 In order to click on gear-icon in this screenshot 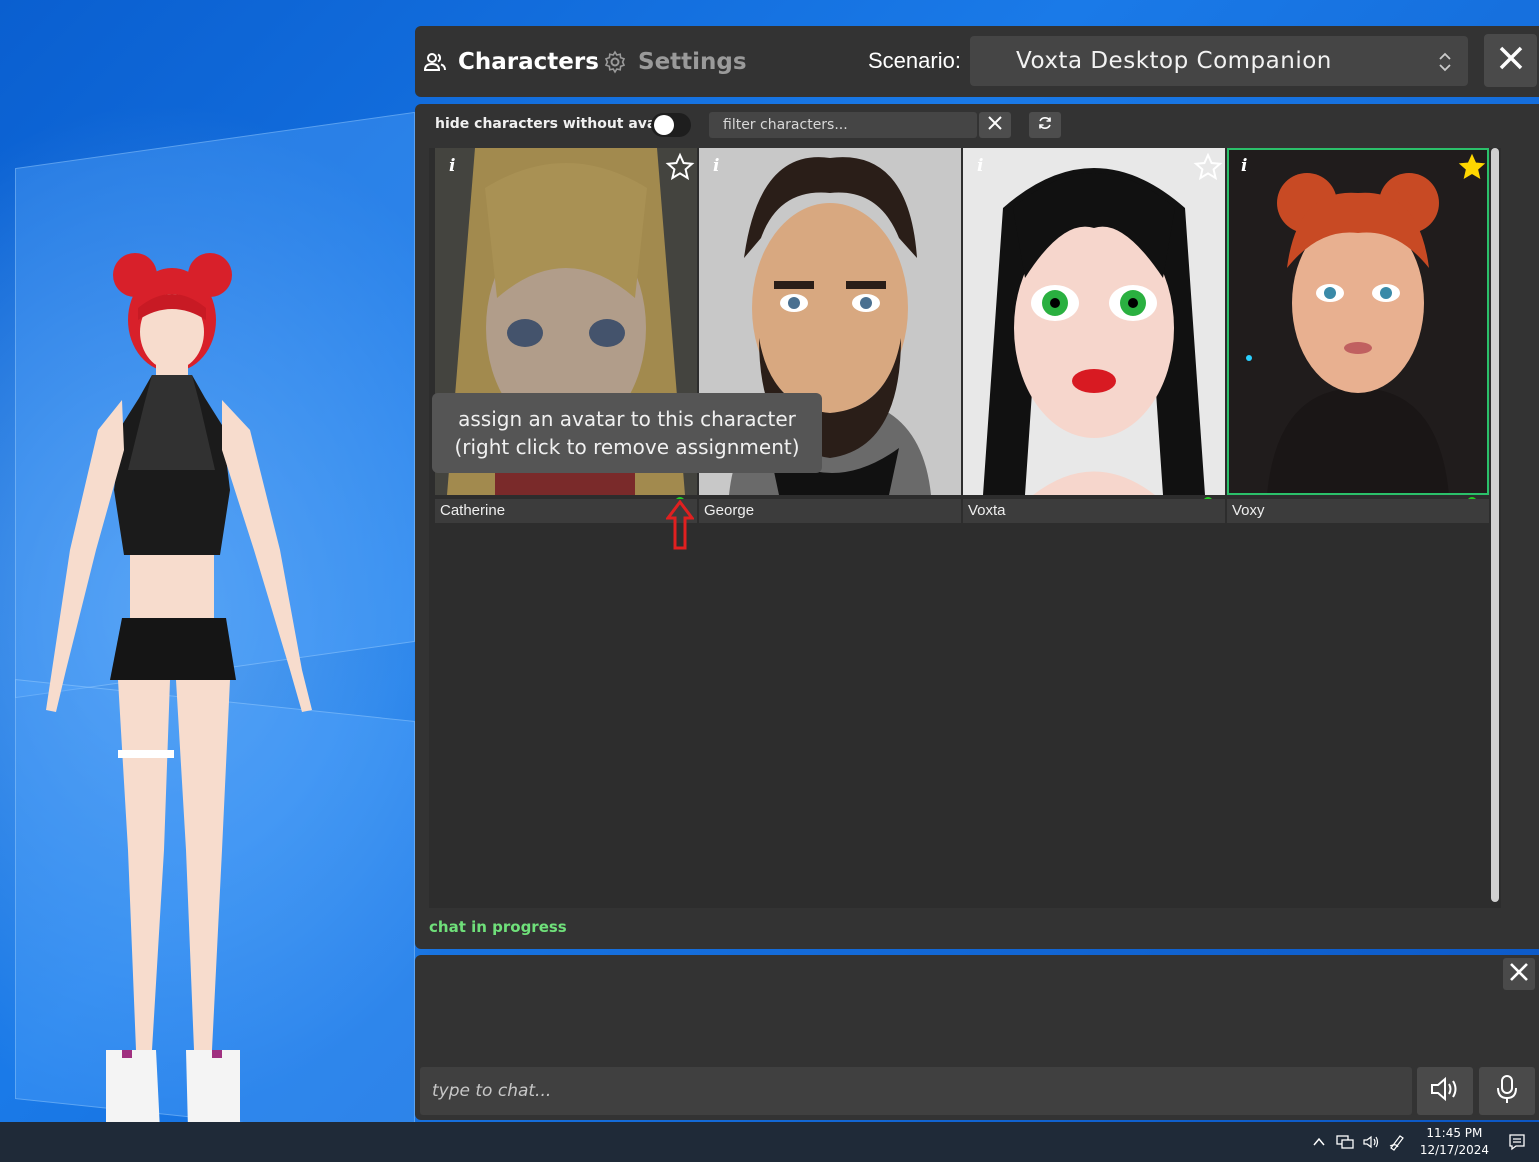, I will do `click(615, 61)`.